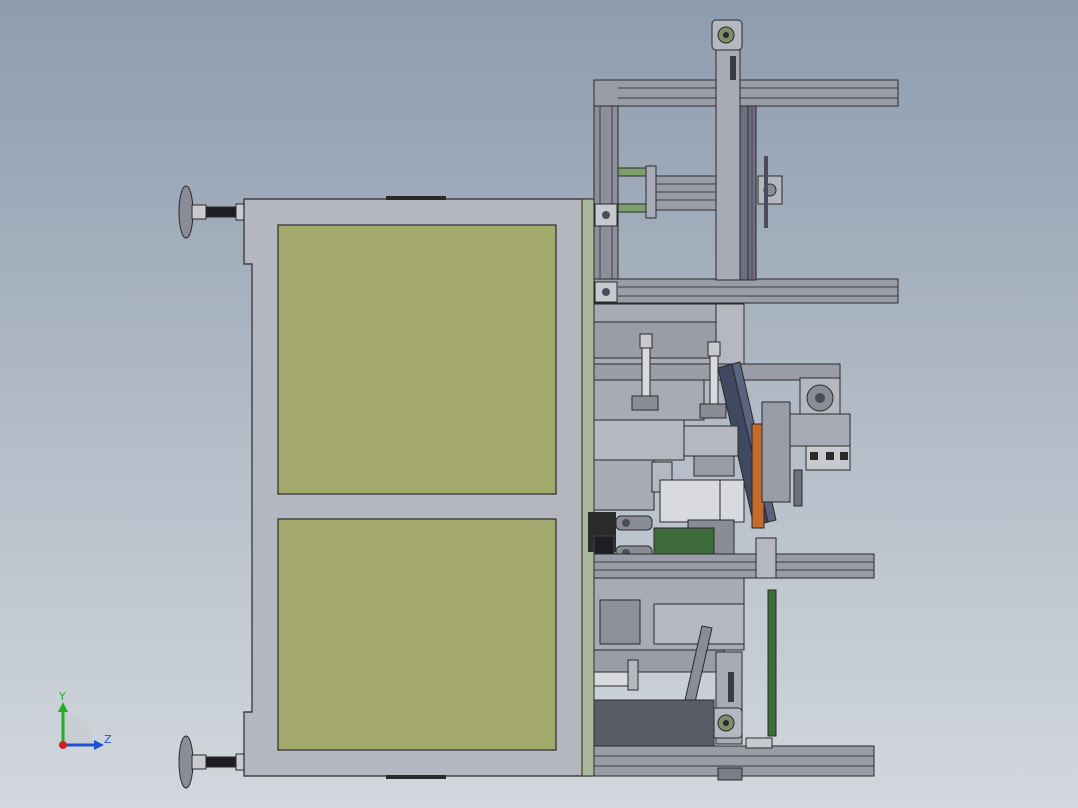  I want to click on cabinet-door-panel-lower, so click(417, 634).